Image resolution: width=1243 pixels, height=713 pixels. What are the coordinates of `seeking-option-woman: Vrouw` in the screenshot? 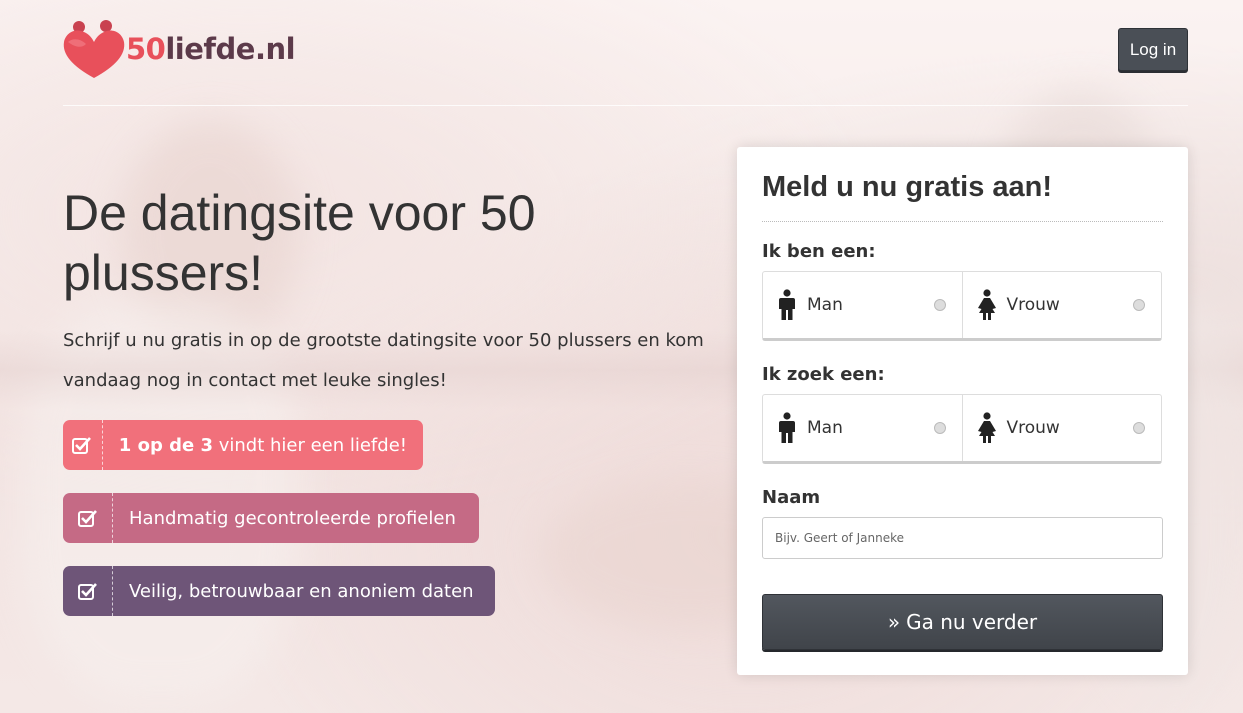 It's located at (1061, 428).